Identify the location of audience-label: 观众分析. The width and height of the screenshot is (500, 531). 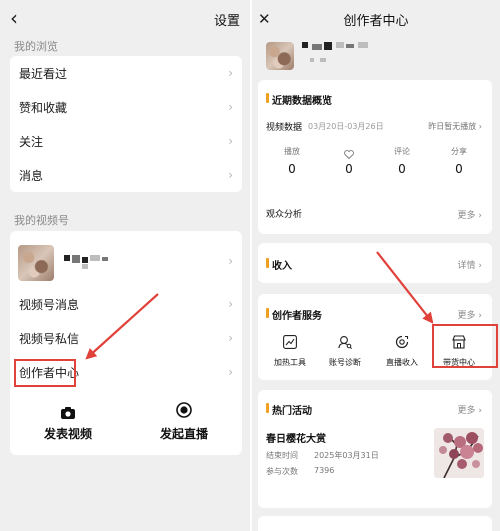
(284, 215).